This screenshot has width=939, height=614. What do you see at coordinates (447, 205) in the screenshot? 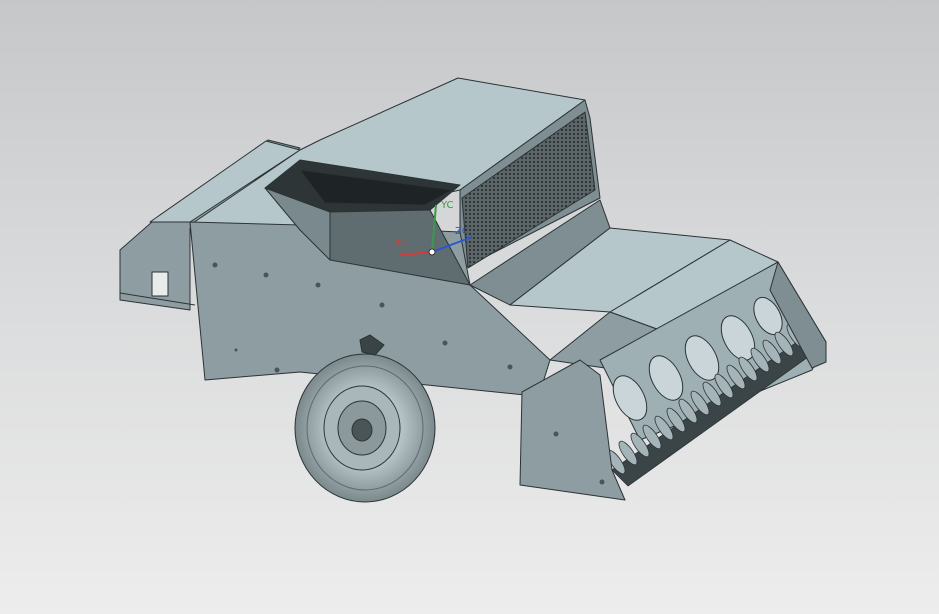
I see `y-axis-label: YC` at bounding box center [447, 205].